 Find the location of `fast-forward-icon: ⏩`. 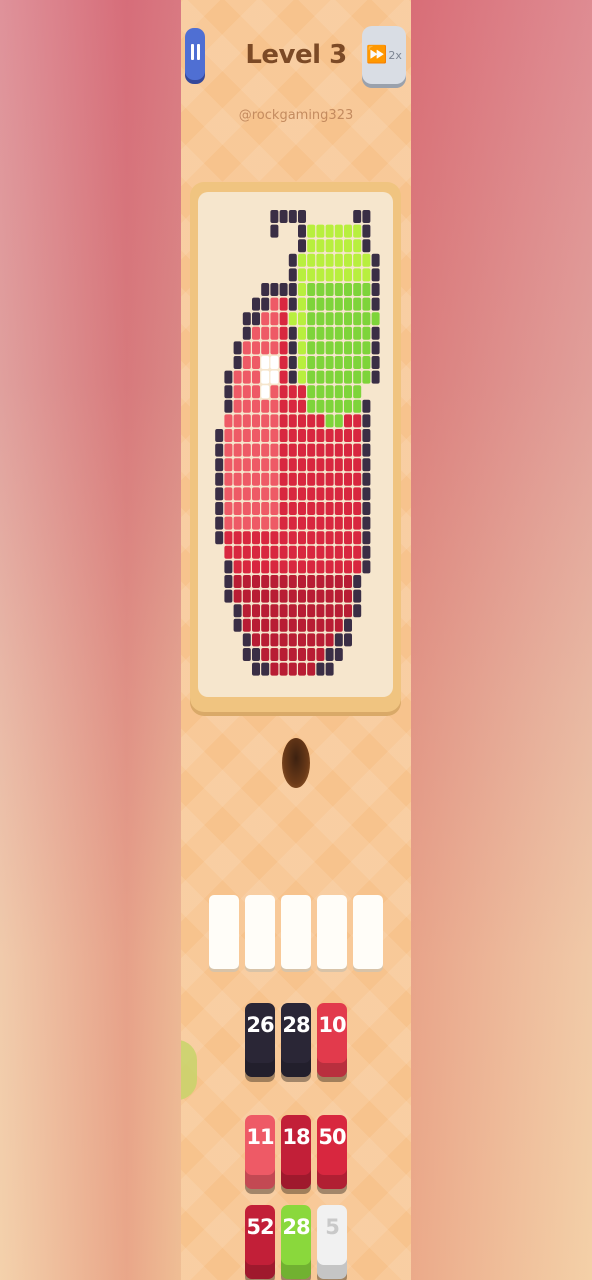

fast-forward-icon: ⏩ is located at coordinates (377, 55).